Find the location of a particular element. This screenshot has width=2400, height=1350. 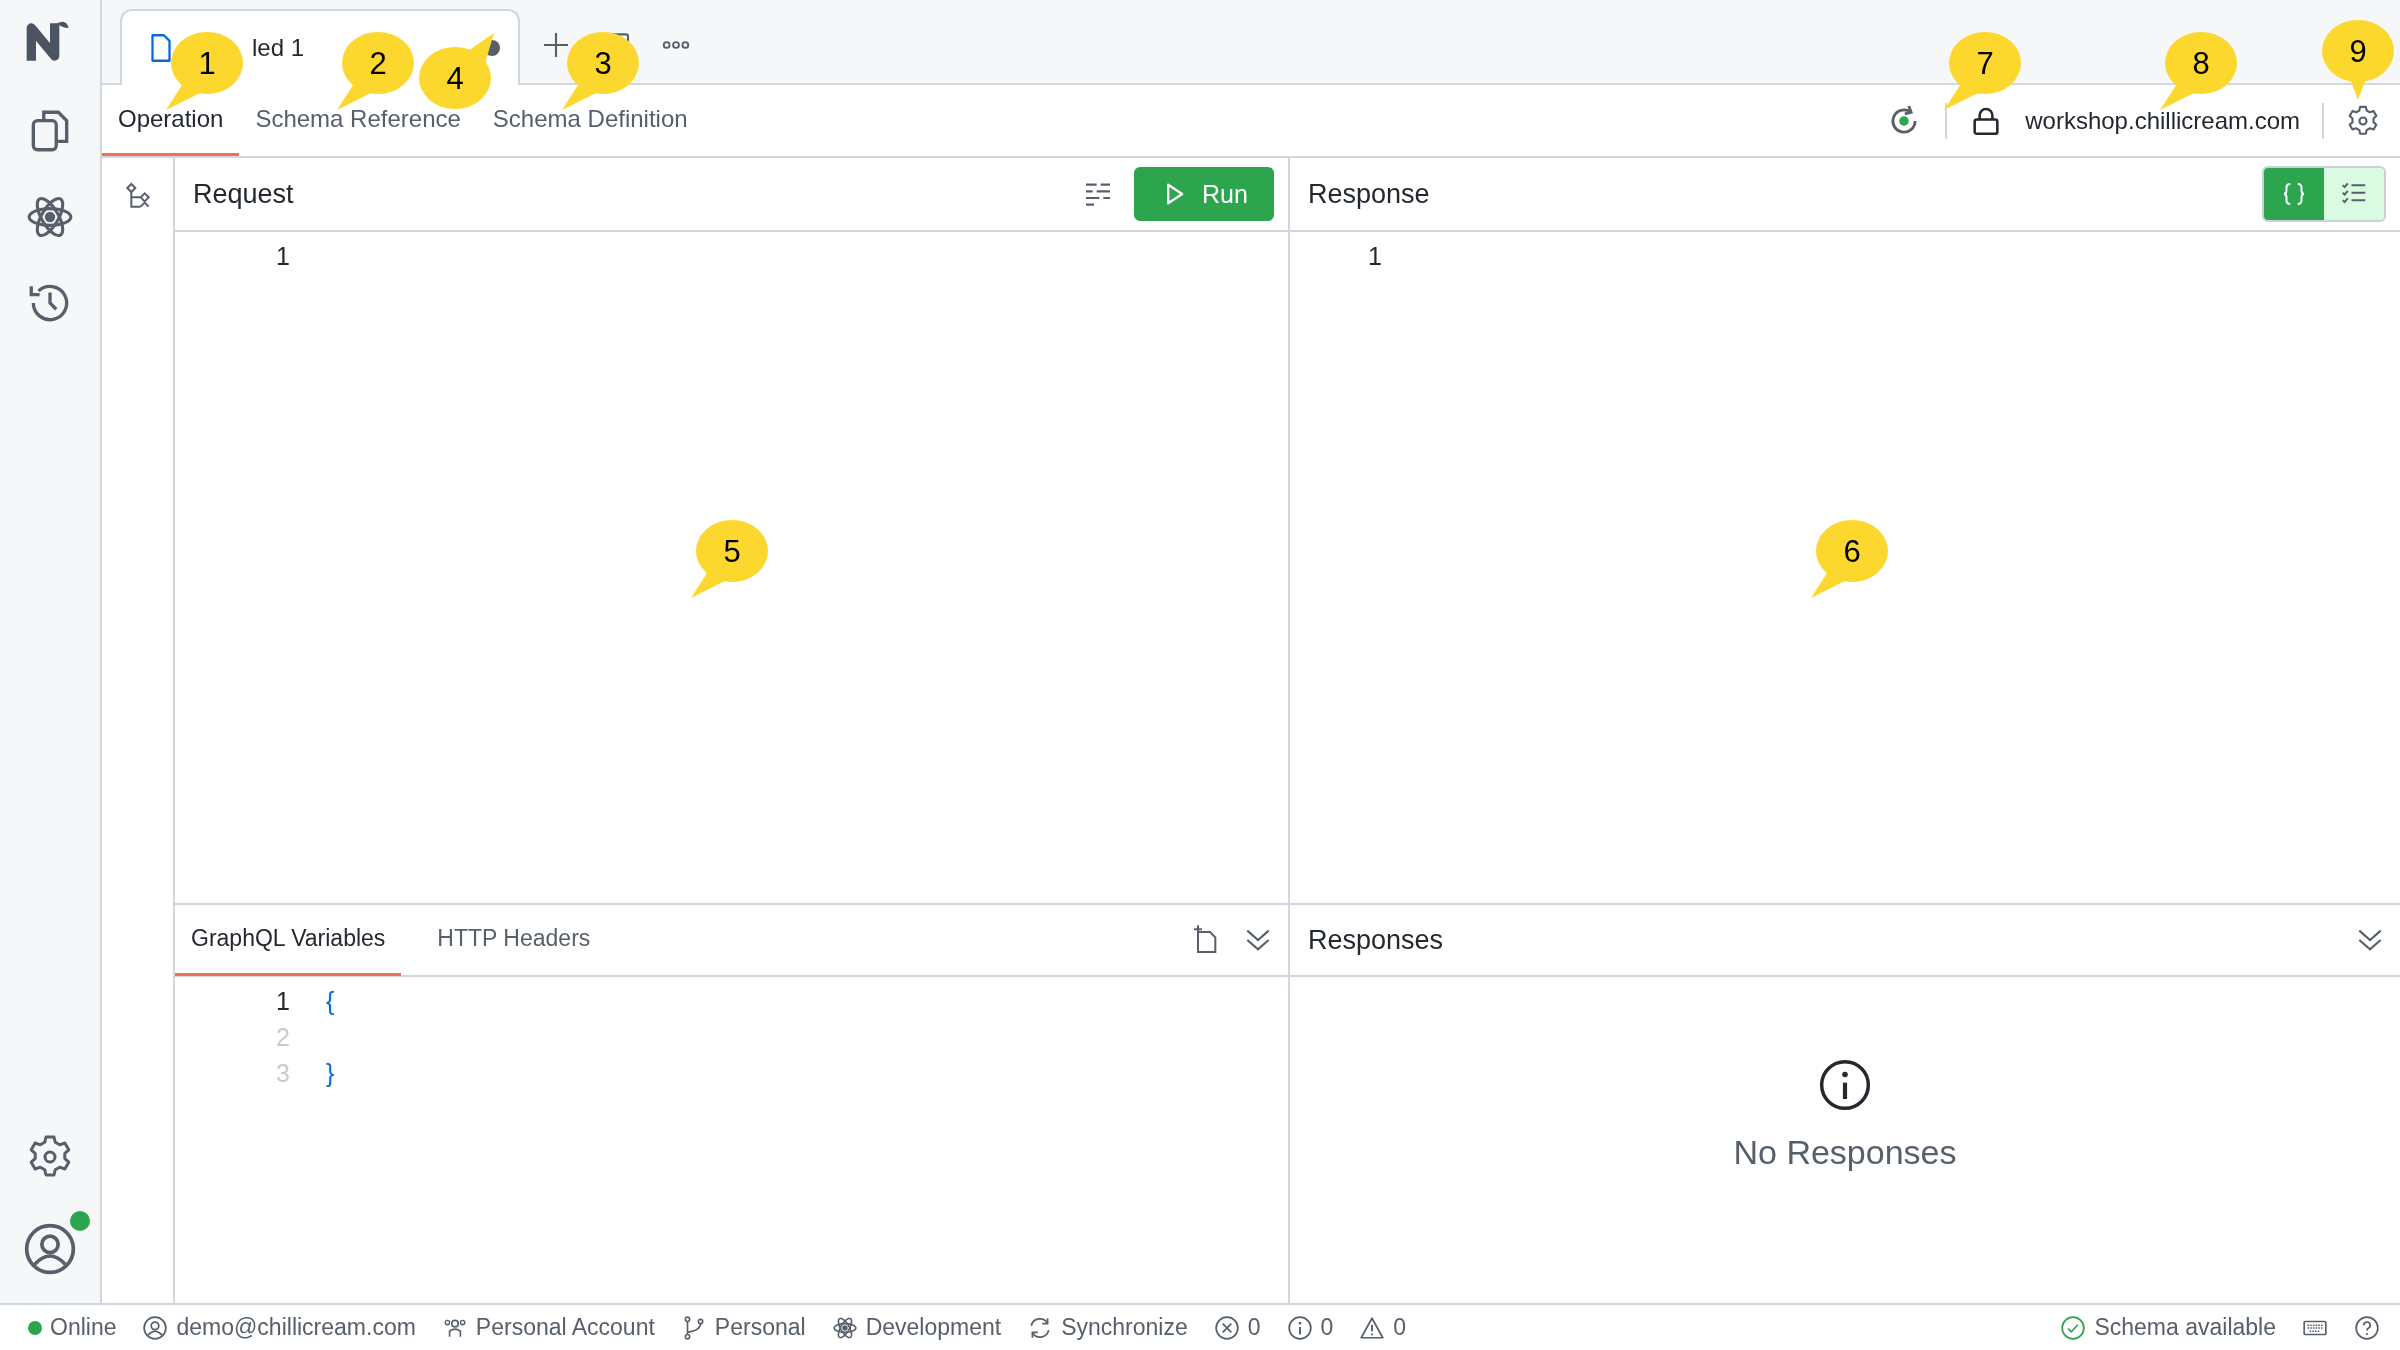

code-text: { is located at coordinates (330, 1001).